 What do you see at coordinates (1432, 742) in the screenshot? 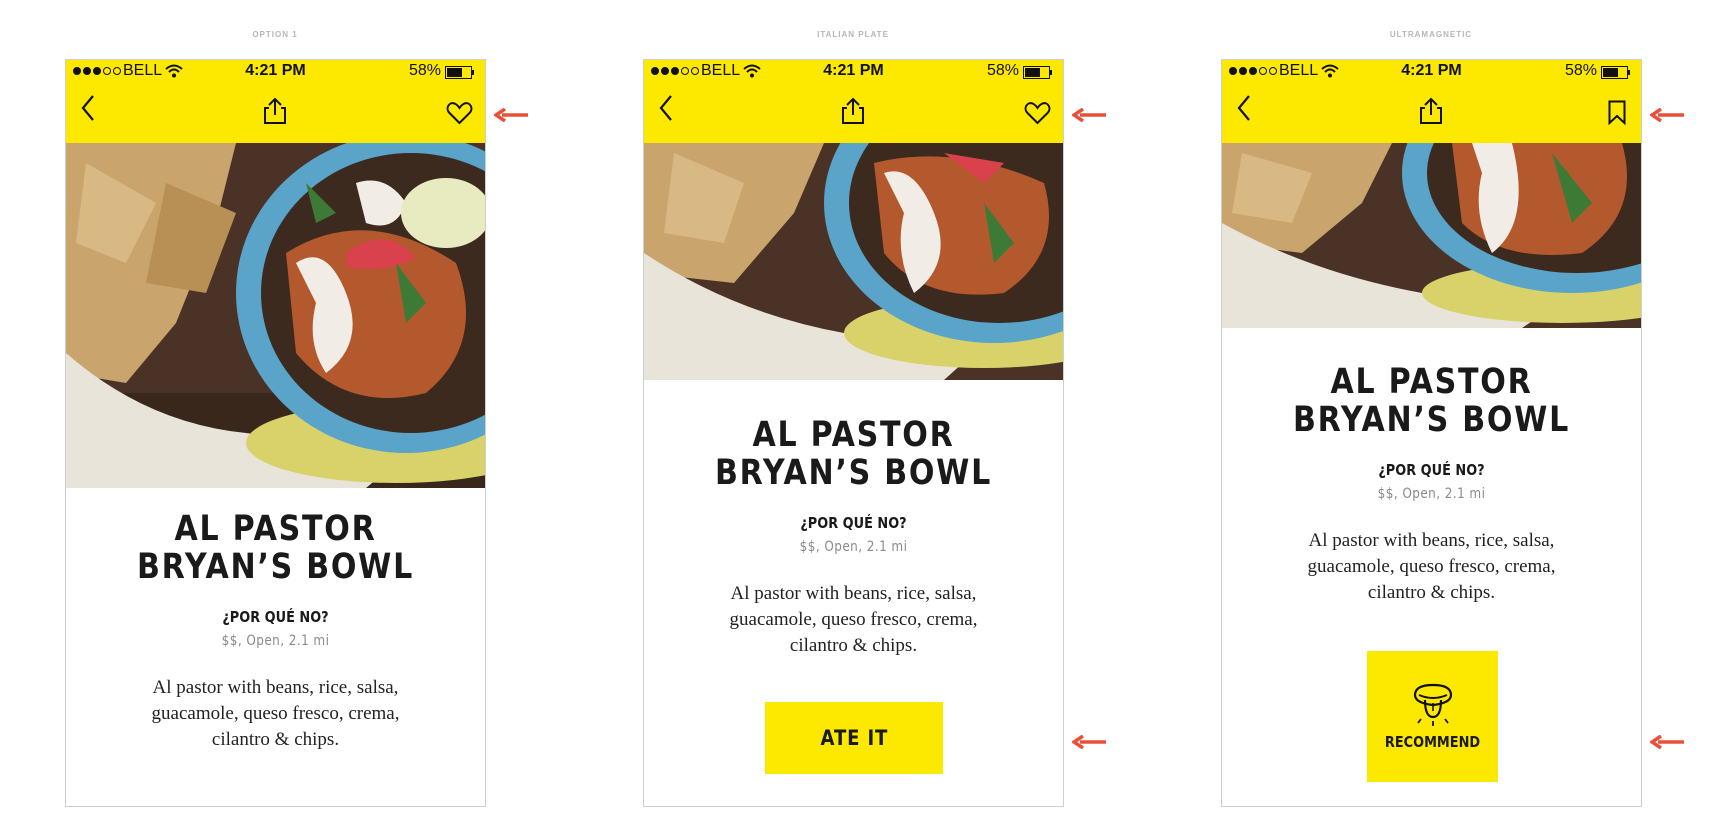
I see `recommend-label: RECOMMEND` at bounding box center [1432, 742].